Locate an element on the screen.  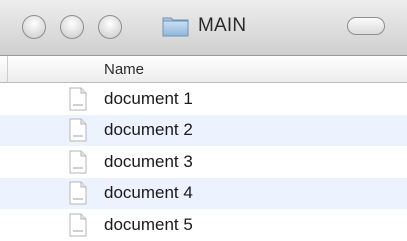
list-item: document 2 is located at coordinates (203, 130).